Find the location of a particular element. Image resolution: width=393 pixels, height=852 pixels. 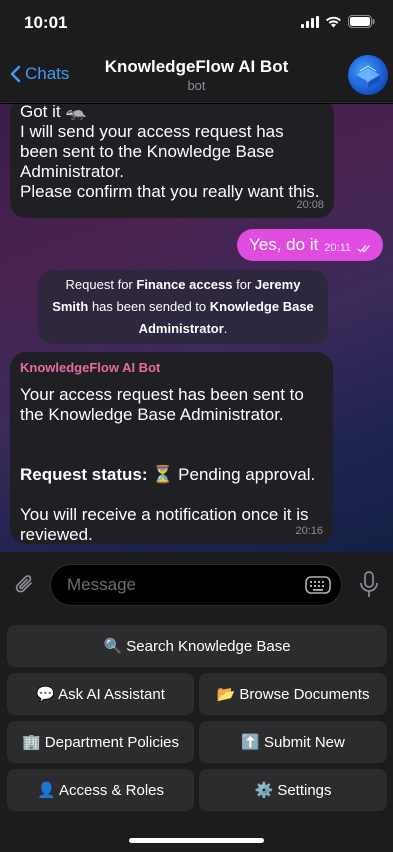

sender-name: KnowledgeFlow AI Bot is located at coordinates (90, 367).